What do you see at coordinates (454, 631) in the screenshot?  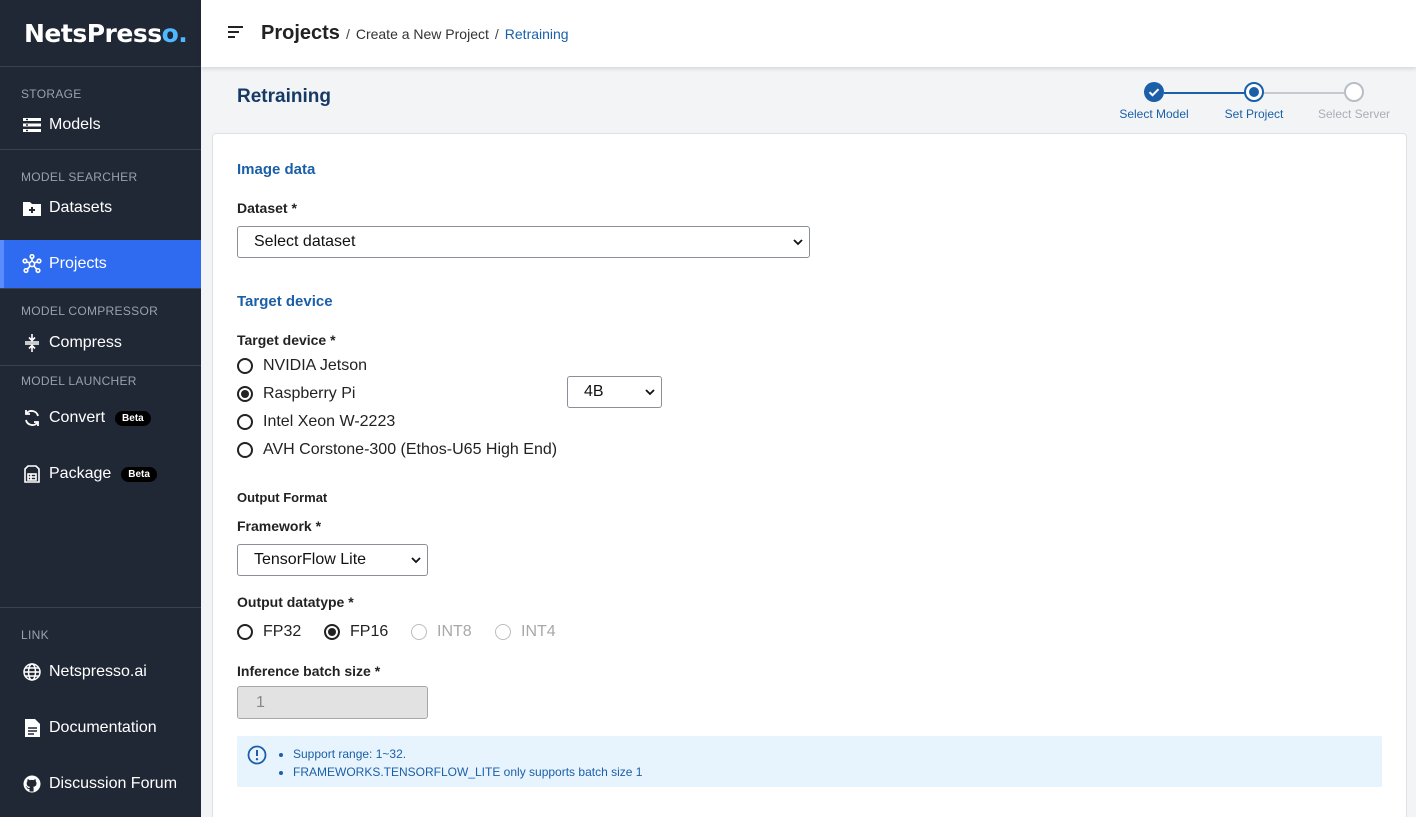 I see `radio-label: INT8` at bounding box center [454, 631].